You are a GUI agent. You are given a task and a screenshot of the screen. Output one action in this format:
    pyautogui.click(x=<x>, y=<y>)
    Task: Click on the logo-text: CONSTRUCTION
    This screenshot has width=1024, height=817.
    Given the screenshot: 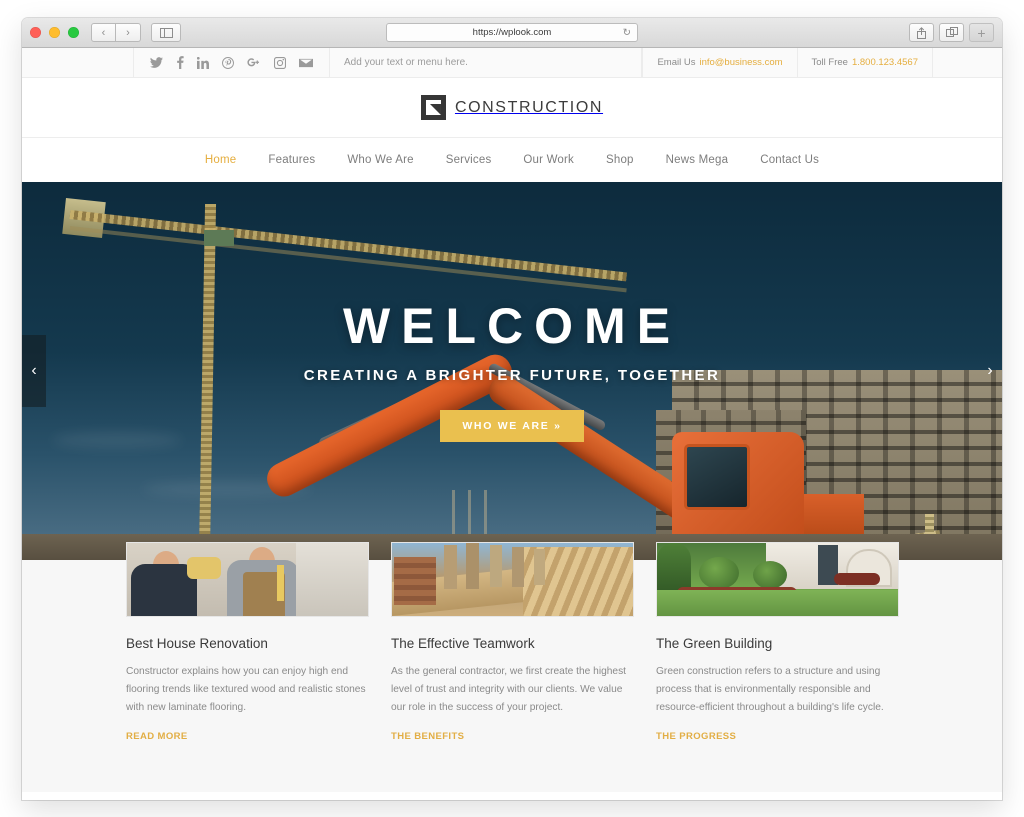 What is the action you would take?
    pyautogui.click(x=529, y=107)
    